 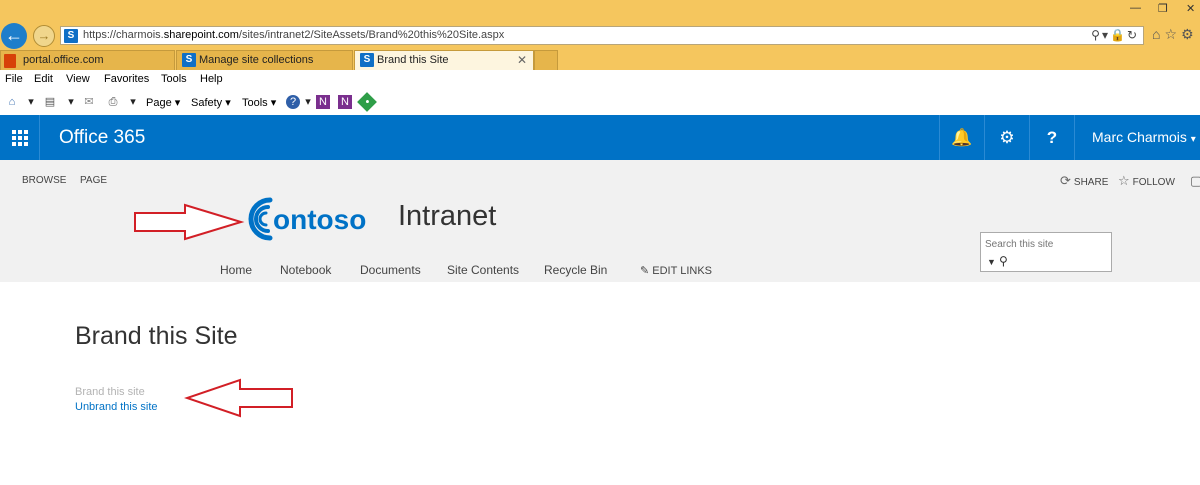 I want to click on settings-button: ⚙, so click(x=1006, y=137).